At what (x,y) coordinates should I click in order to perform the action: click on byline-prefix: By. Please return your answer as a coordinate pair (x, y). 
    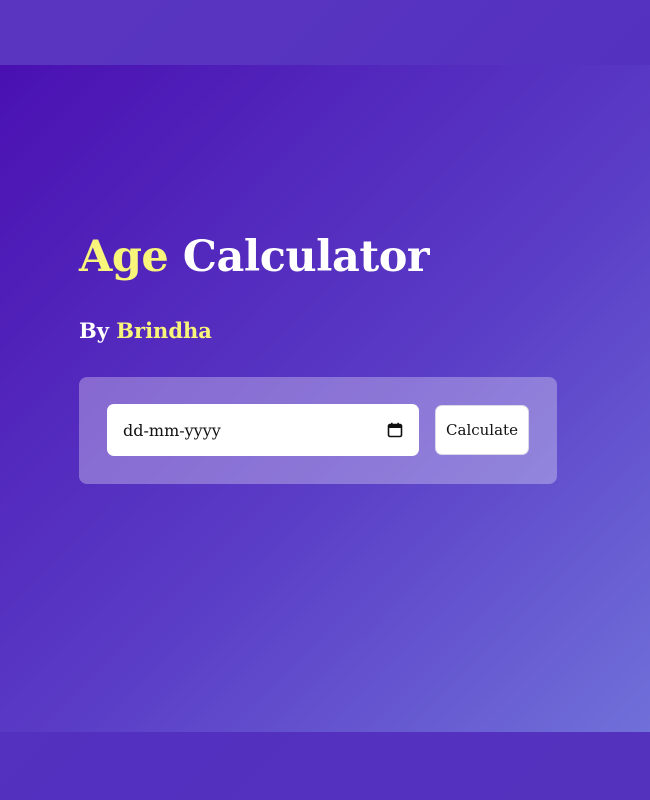
    Looking at the image, I should click on (94, 330).